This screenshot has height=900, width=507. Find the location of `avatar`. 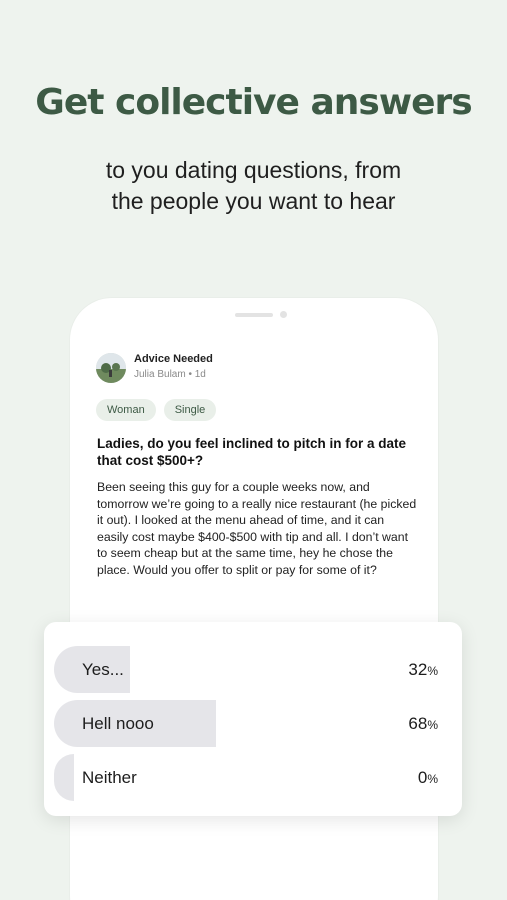

avatar is located at coordinates (111, 368).